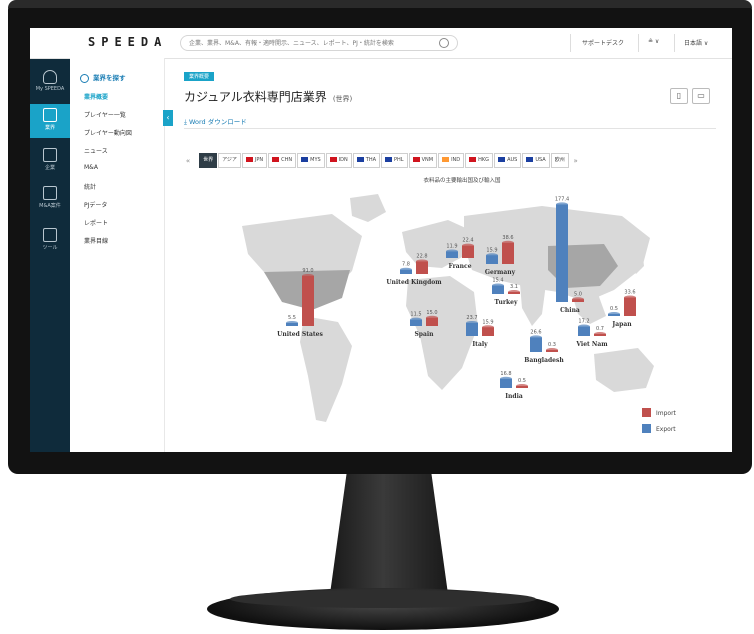  Describe the element at coordinates (319, 43) in the screenshot. I see `global-search-input: 企業、業界、M&A、有報・適時開示、ニュース、レポート、PJ・統計を検索` at that location.